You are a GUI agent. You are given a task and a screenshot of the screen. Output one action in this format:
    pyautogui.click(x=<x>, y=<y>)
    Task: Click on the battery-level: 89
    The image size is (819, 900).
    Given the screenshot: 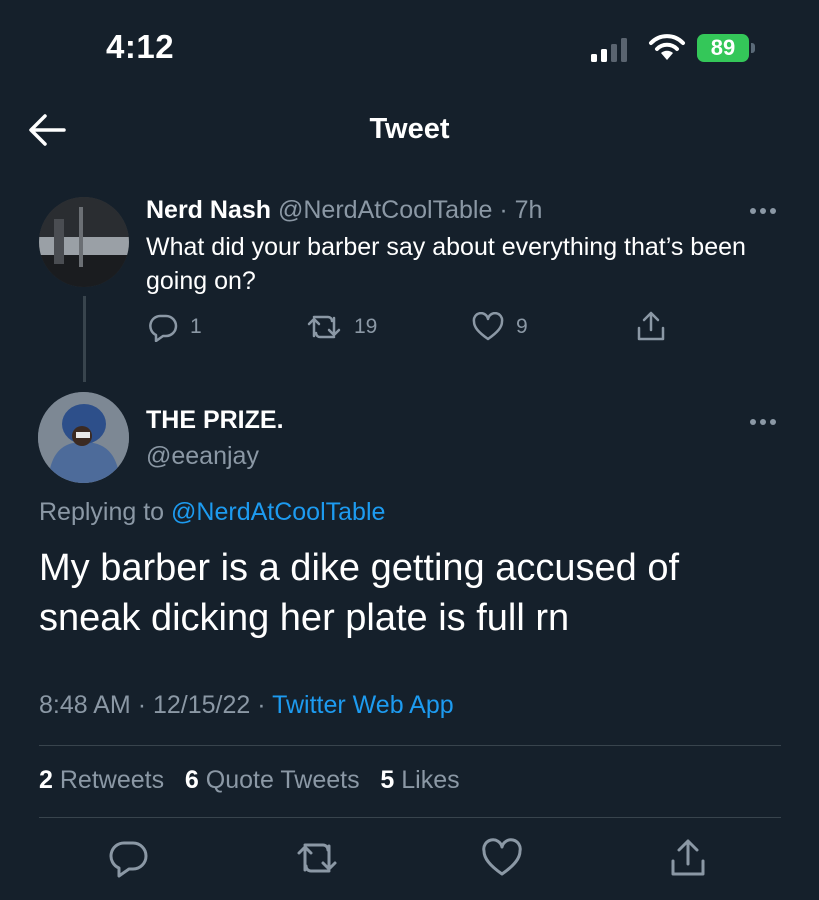 What is the action you would take?
    pyautogui.click(x=723, y=47)
    